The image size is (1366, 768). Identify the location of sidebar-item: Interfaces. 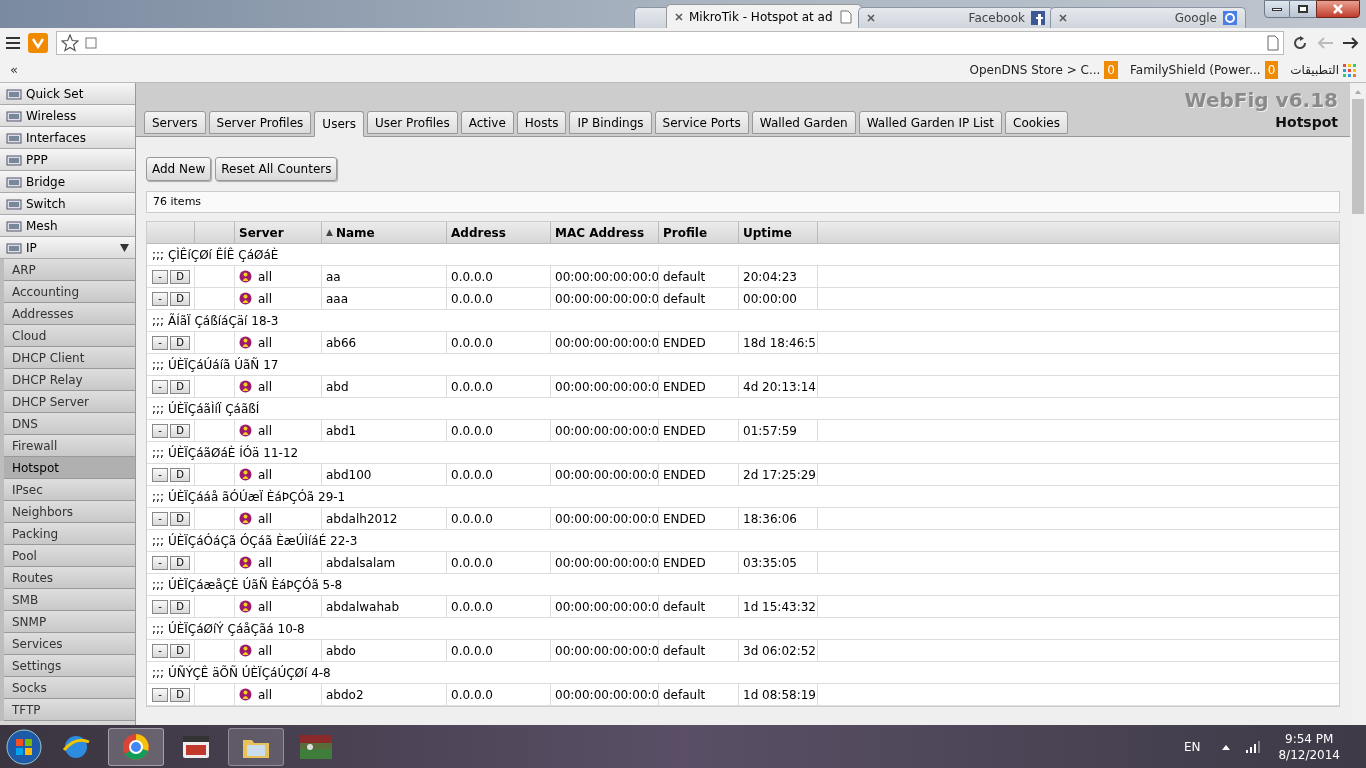
(67, 138).